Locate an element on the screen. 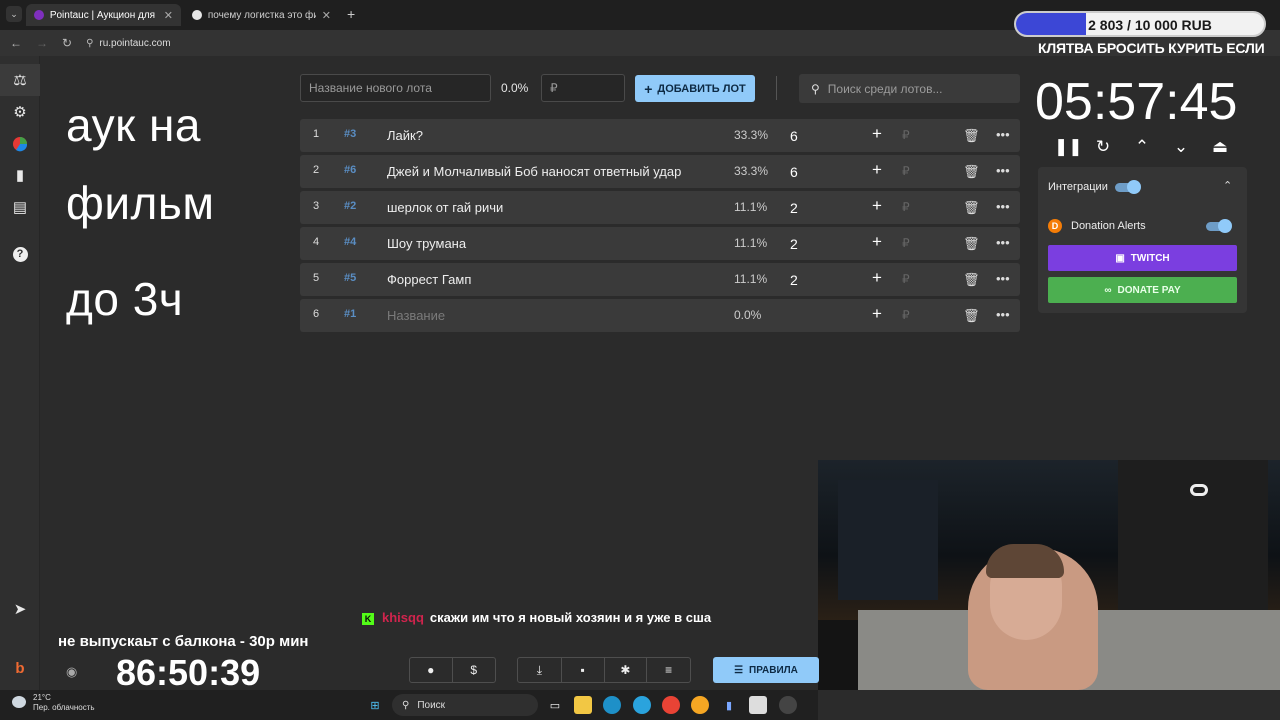 The height and width of the screenshot is (720, 1280). lot-id: #1 is located at coordinates (350, 314).